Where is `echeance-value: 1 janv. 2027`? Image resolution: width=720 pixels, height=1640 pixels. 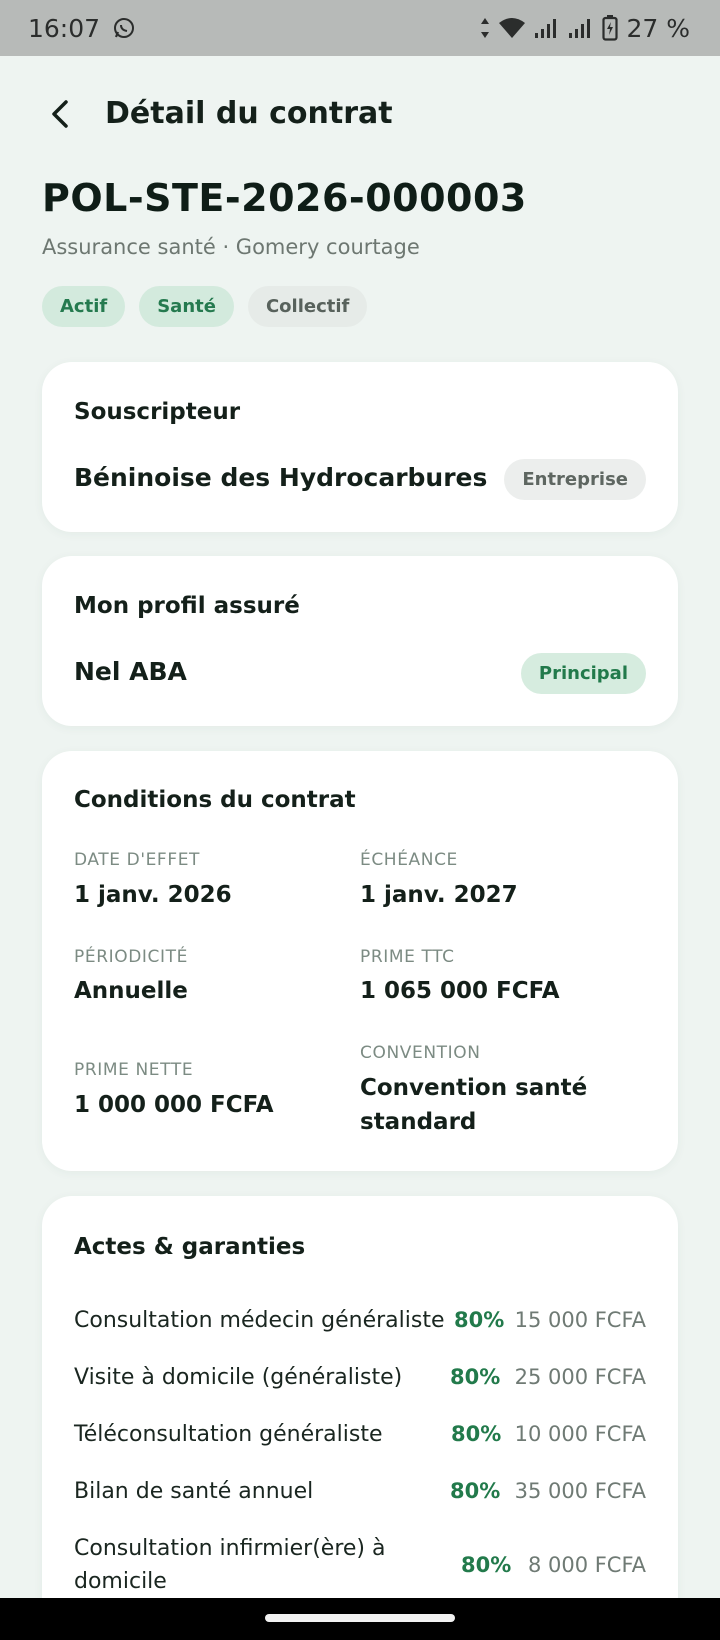
echeance-value: 1 janv. 2027 is located at coordinates (439, 895).